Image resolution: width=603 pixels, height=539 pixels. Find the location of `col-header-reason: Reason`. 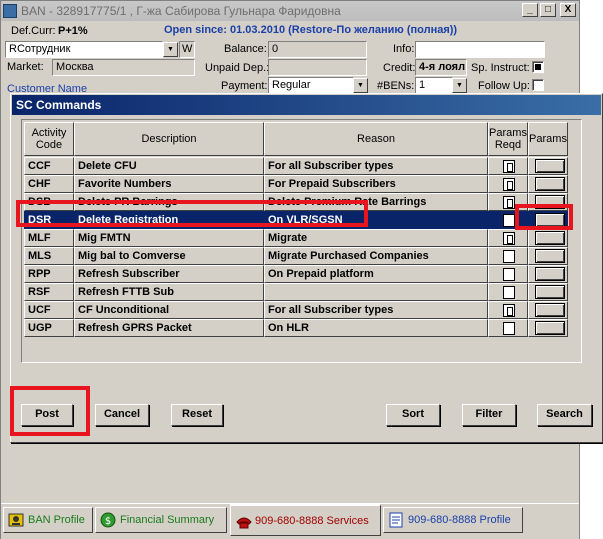

col-header-reason: Reason is located at coordinates (376, 139).